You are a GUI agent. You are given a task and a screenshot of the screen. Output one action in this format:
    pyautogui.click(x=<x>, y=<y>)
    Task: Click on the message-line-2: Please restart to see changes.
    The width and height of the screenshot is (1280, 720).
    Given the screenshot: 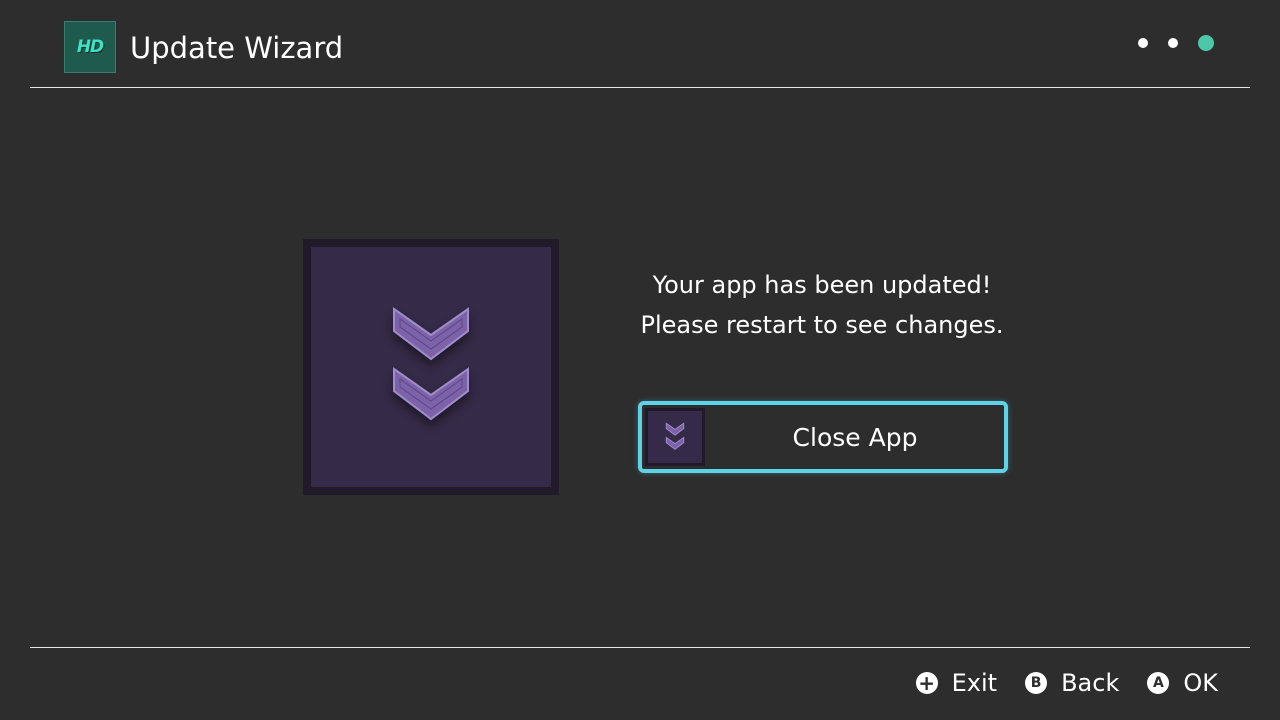 What is the action you would take?
    pyautogui.click(x=822, y=325)
    